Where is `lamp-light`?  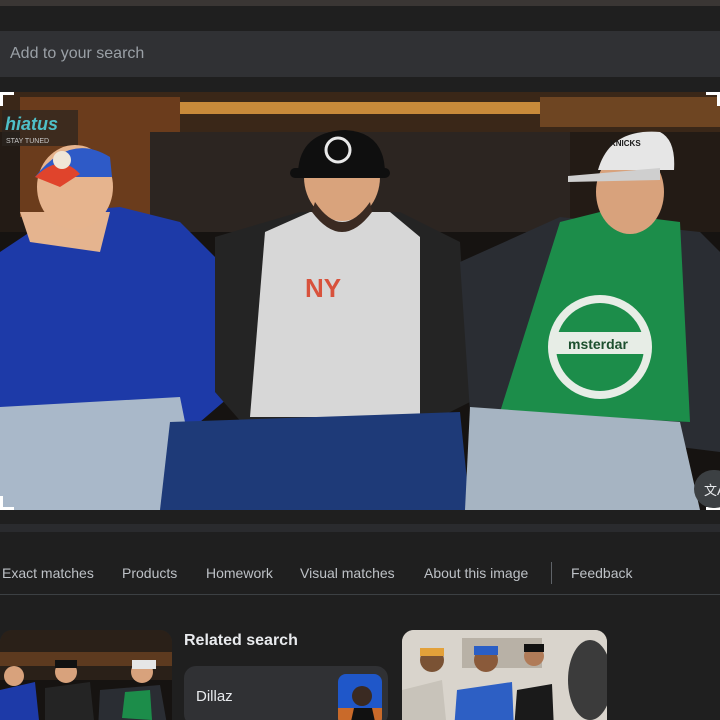
lamp-light is located at coordinates (360, 108).